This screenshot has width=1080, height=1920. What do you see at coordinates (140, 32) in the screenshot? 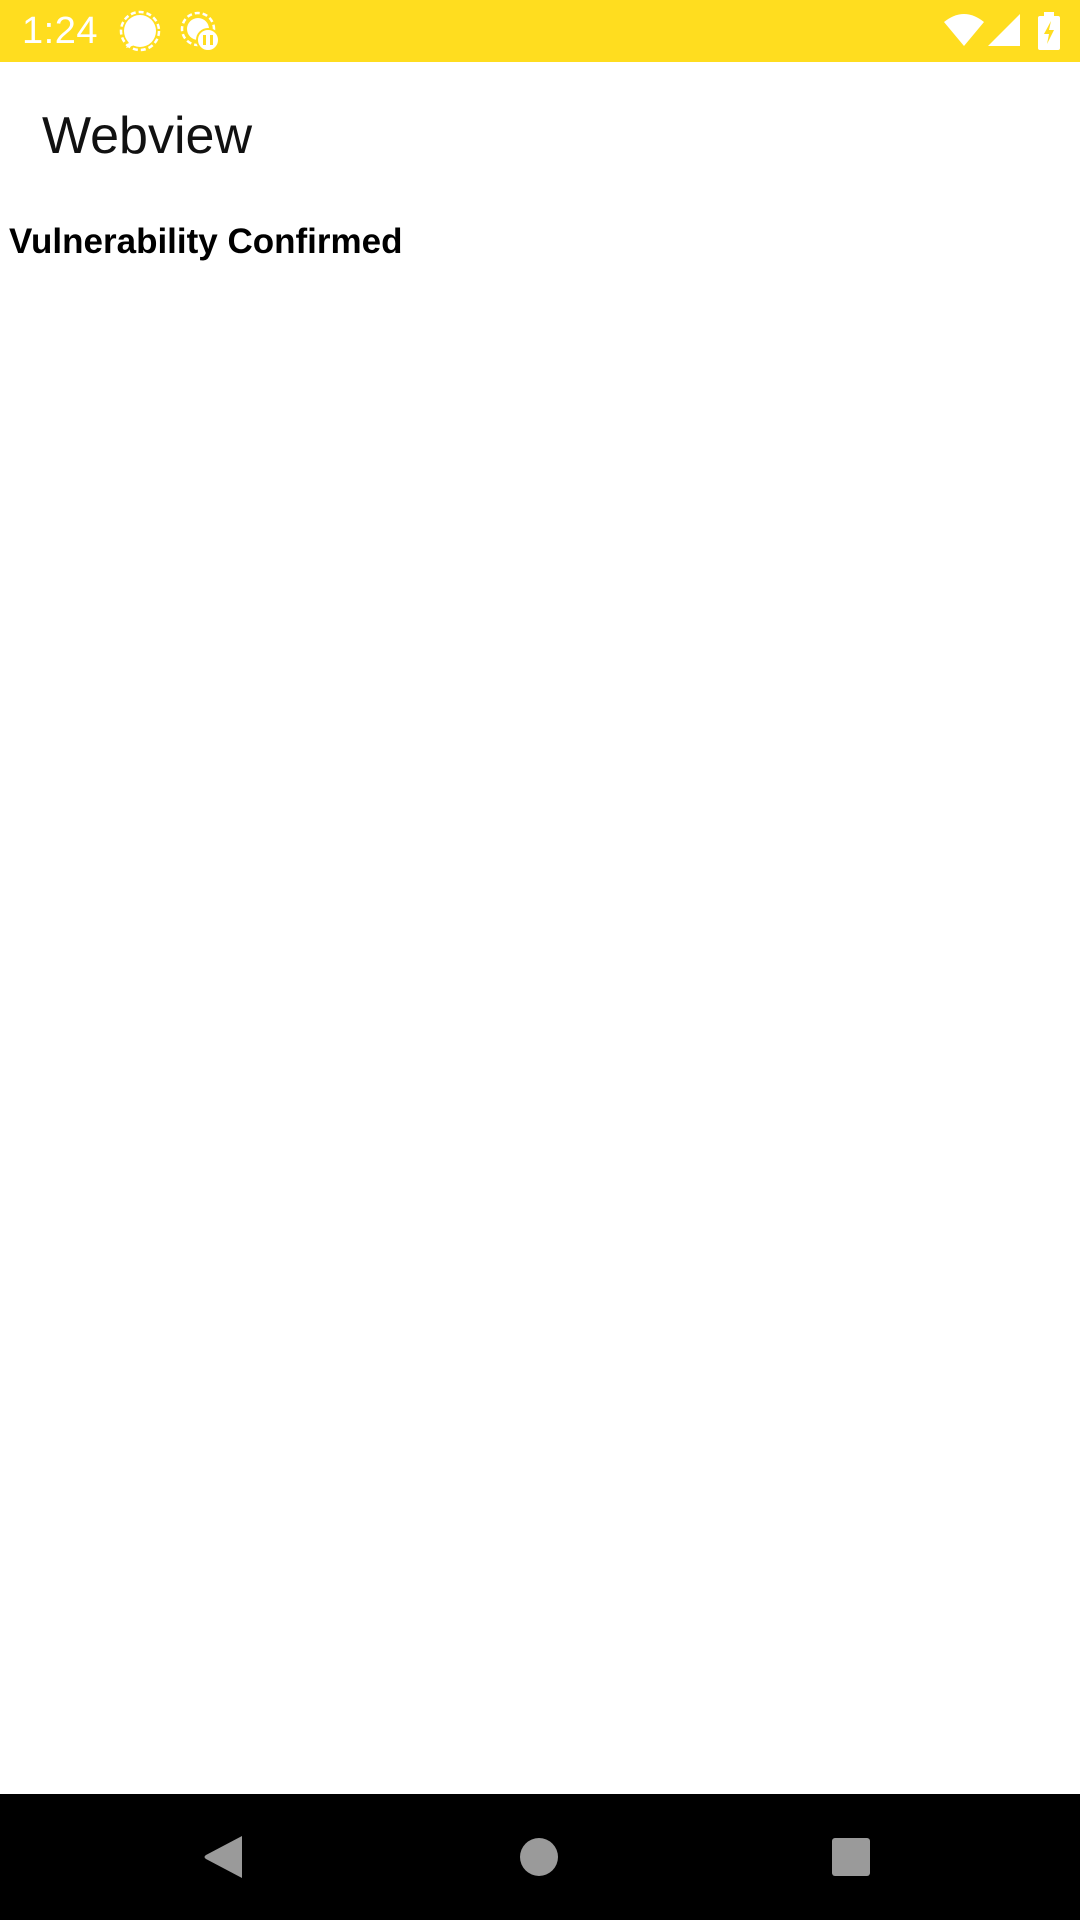
I see `signal-messenger-icon` at bounding box center [140, 32].